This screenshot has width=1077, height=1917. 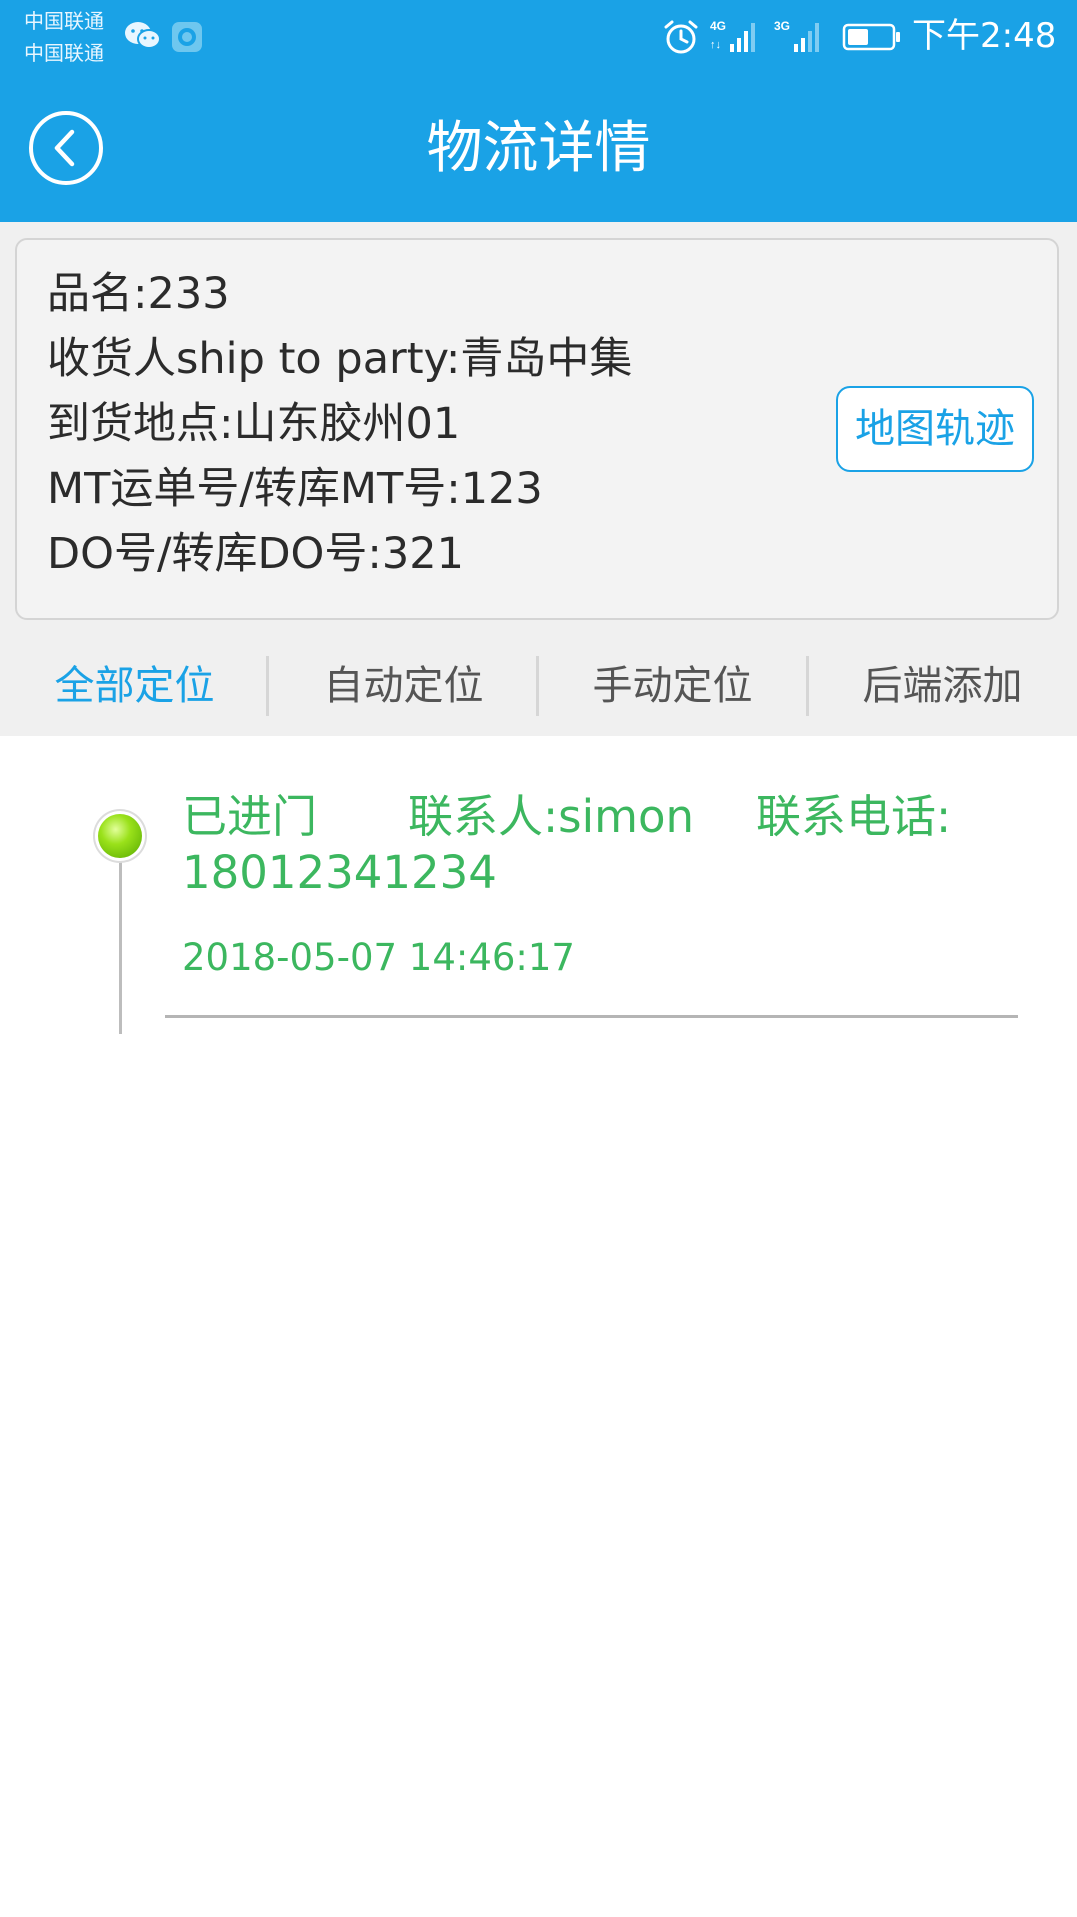 What do you see at coordinates (718, 26) in the screenshot?
I see `svg-text: 4G` at bounding box center [718, 26].